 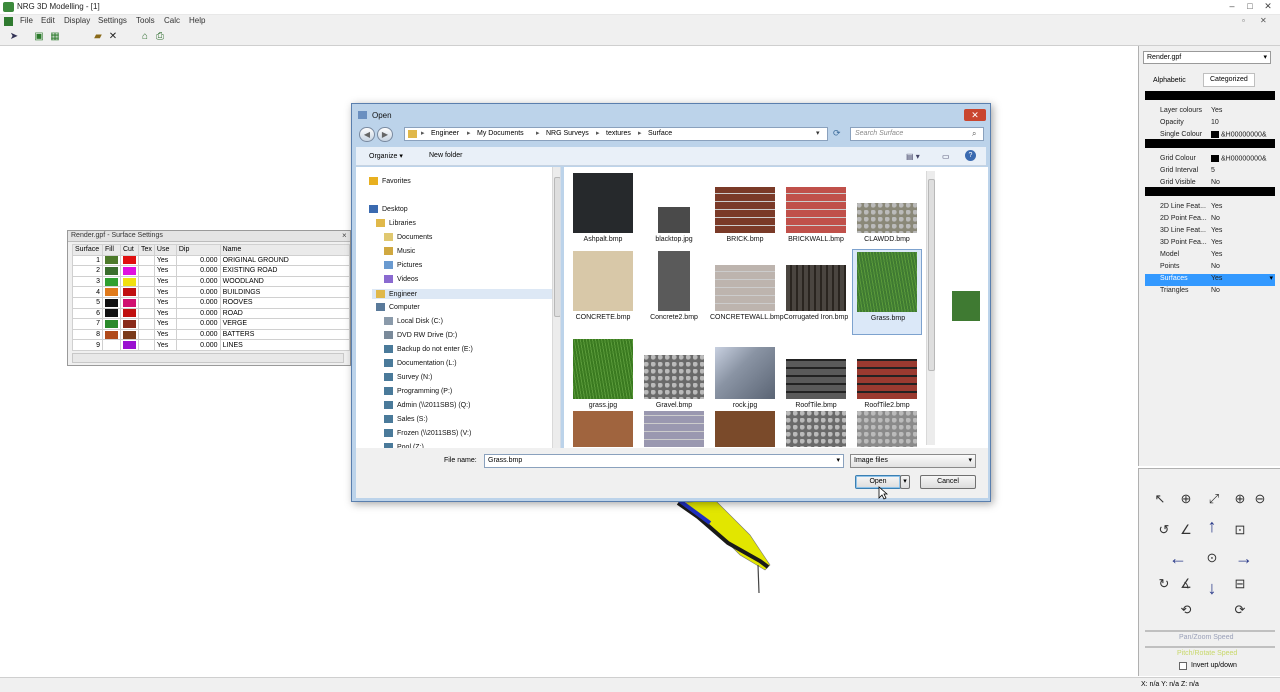 What do you see at coordinates (420, 335) in the screenshot?
I see `nav-item-dvd-rw-drive-d: DVD RW Drive (D:)` at bounding box center [420, 335].